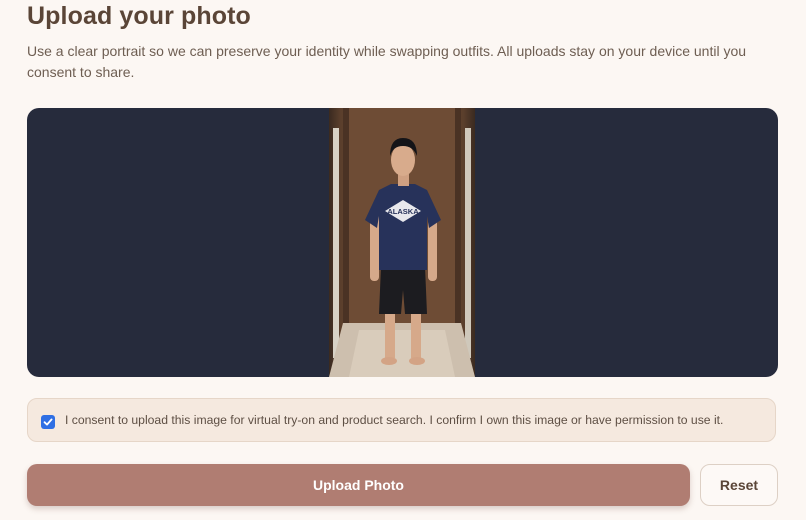 The height and width of the screenshot is (520, 806). I want to click on reset-button: Reset, so click(739, 485).